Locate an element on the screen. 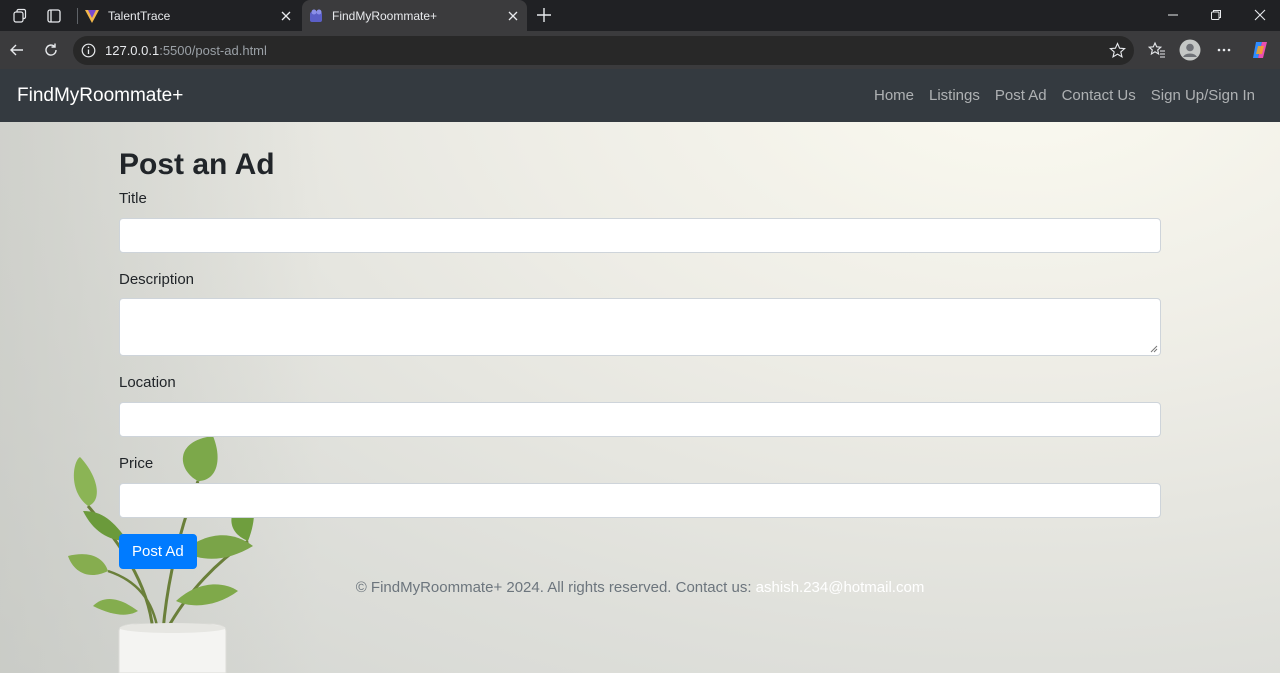 The height and width of the screenshot is (673, 1280). resize-handle-icon is located at coordinates (1154, 349).